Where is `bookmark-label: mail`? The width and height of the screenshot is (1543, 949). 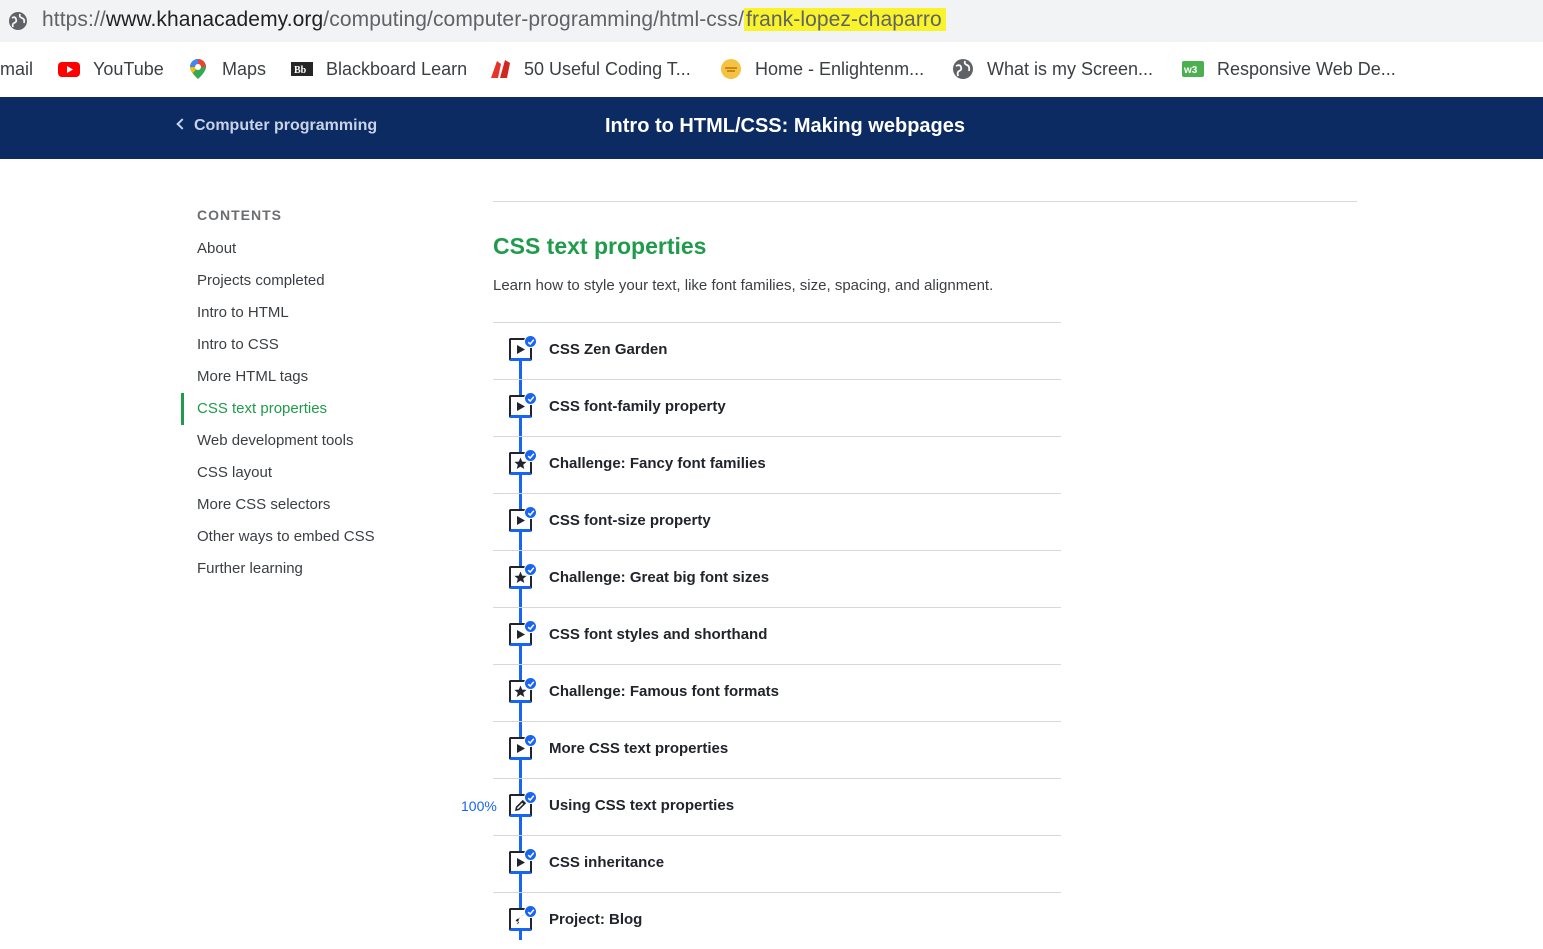
bookmark-label: mail is located at coordinates (17, 68).